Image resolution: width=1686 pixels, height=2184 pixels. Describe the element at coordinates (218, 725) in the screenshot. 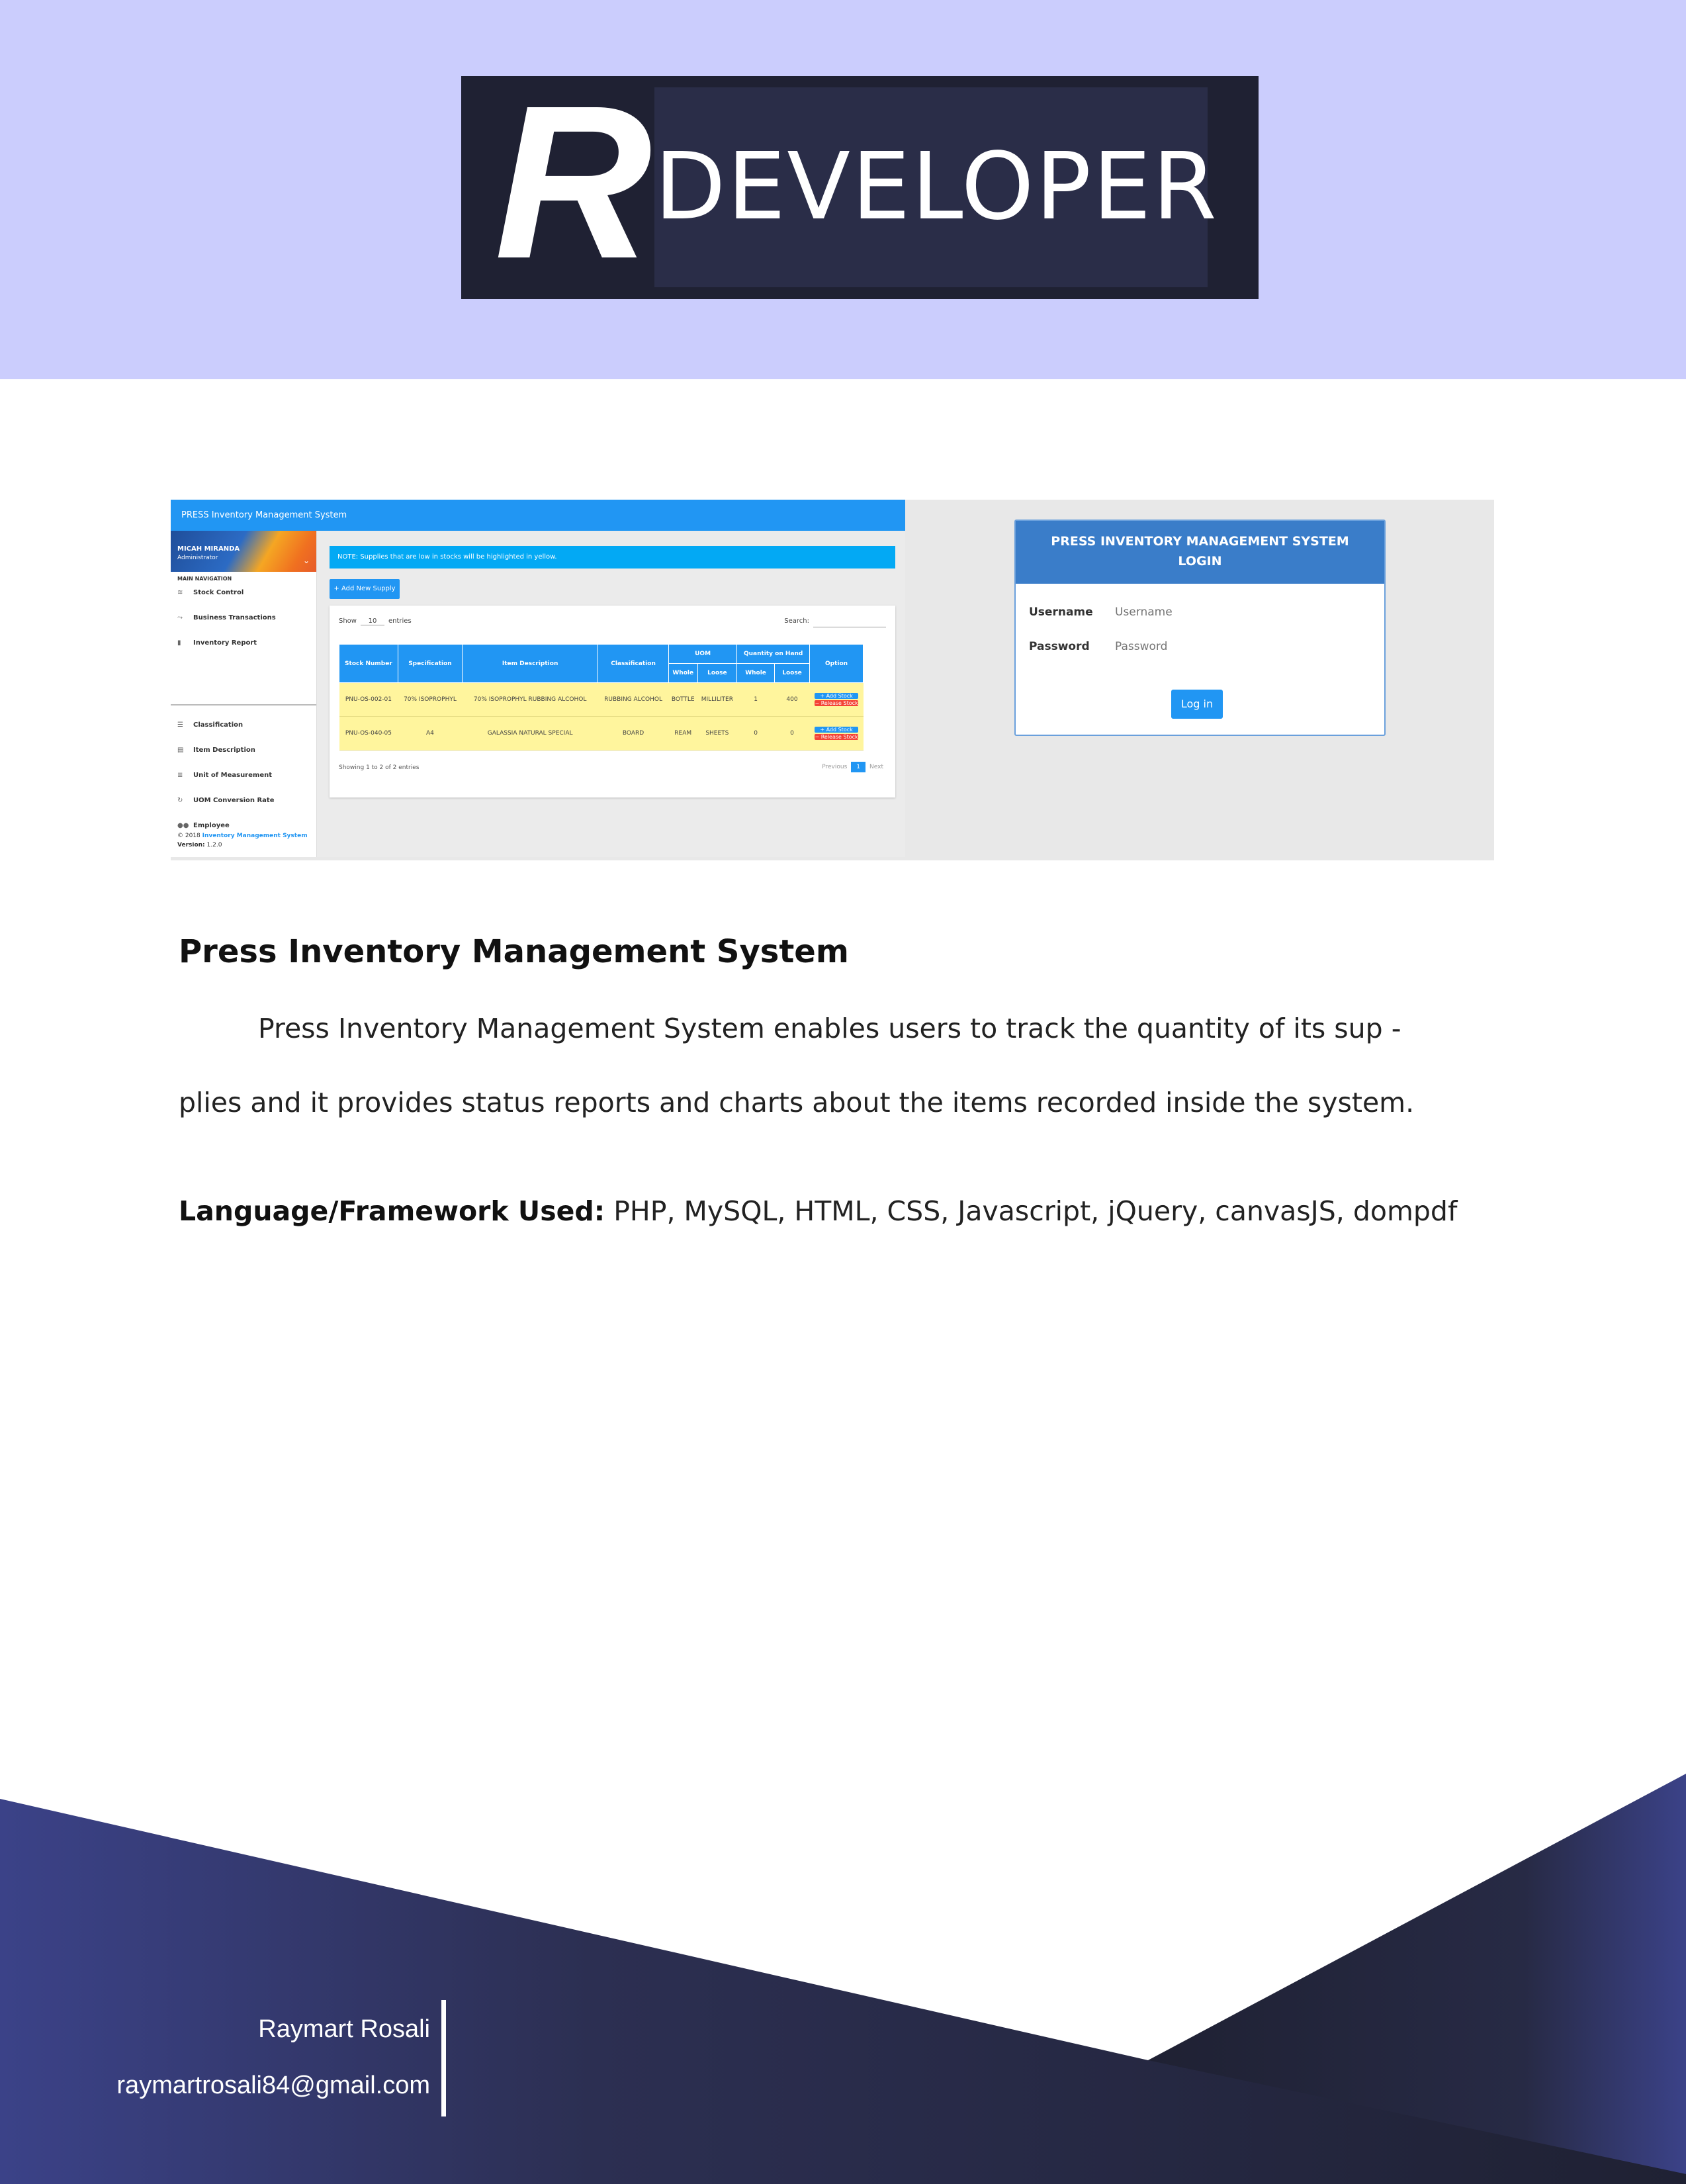

I see `sidebar-item-label: Classification` at that location.